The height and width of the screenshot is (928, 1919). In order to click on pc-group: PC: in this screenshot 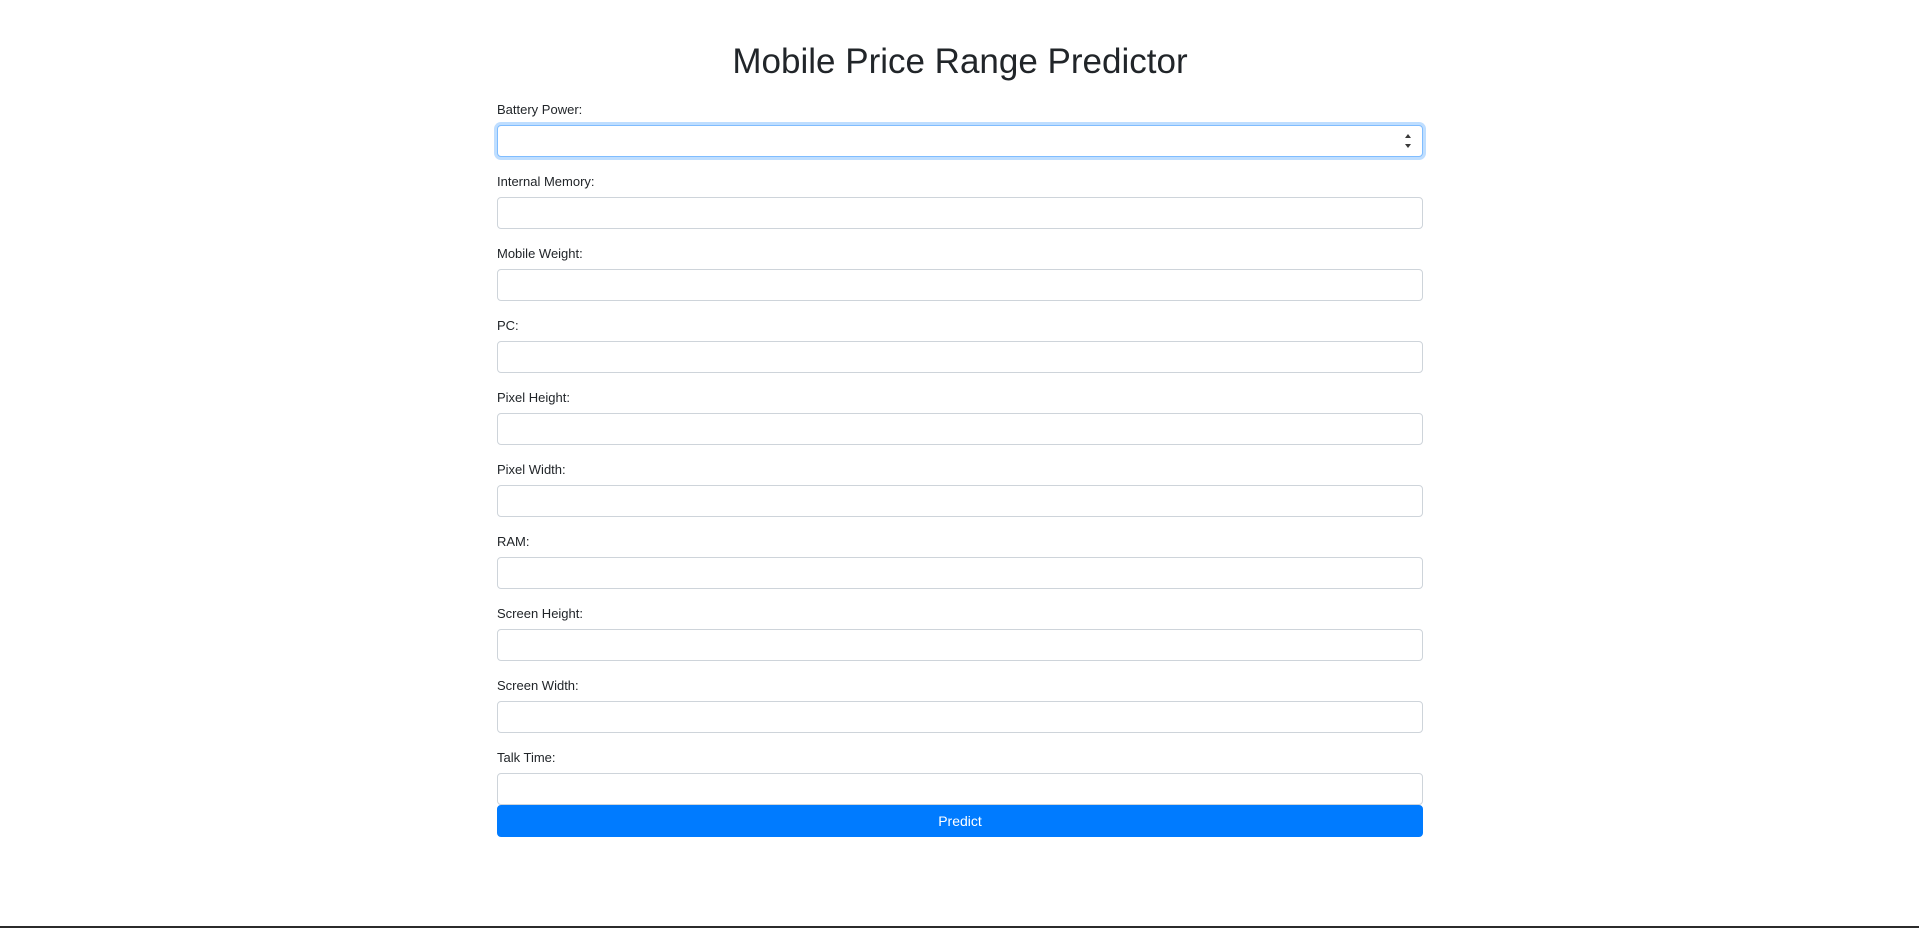, I will do `click(960, 352)`.